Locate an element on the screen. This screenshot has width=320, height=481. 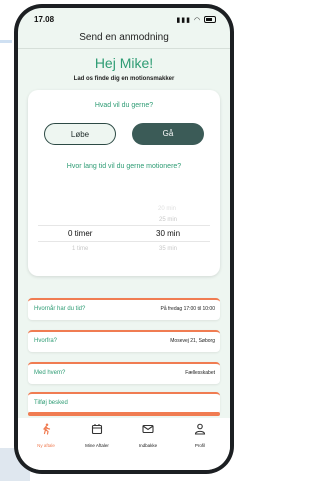
tab-profile: Profil is located at coordinates (200, 435).